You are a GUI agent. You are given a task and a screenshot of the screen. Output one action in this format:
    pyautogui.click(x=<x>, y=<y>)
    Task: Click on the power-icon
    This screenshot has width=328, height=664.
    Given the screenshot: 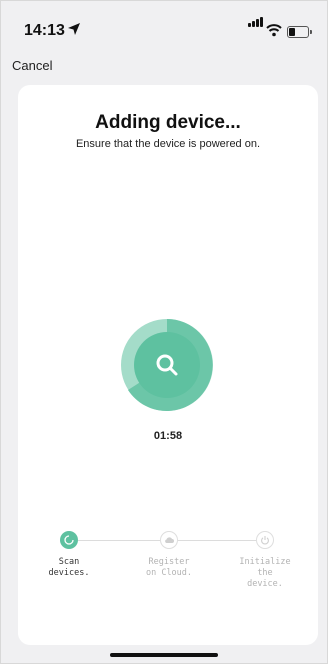 What is the action you would take?
    pyautogui.click(x=265, y=540)
    